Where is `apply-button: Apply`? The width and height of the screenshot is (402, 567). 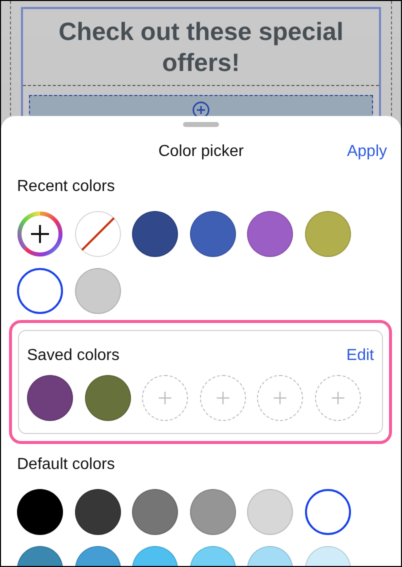
apply-button: Apply is located at coordinates (366, 152).